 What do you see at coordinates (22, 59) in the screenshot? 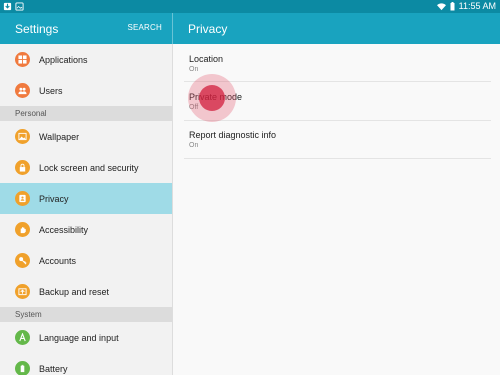
I see `apps-icon` at bounding box center [22, 59].